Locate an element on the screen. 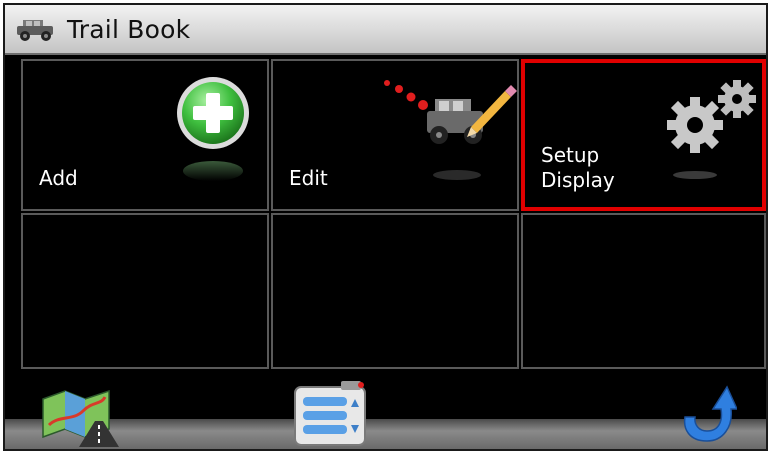  window-title: Trail Book is located at coordinates (129, 29).